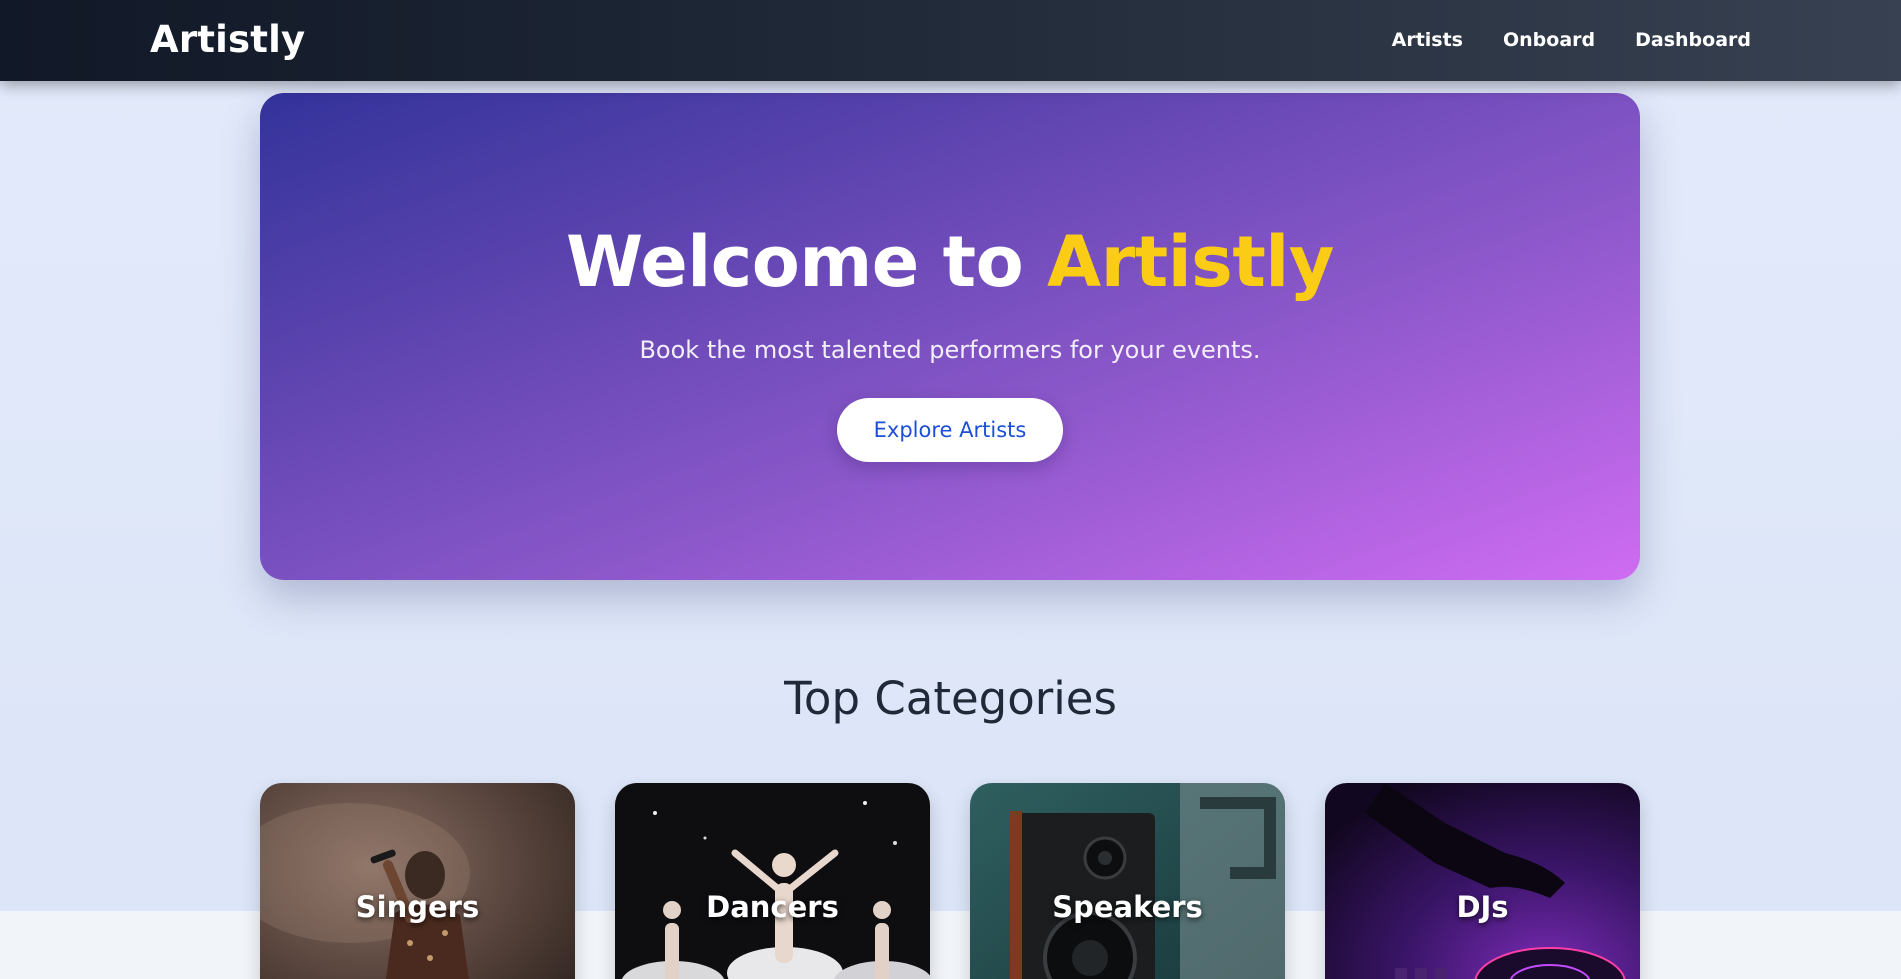  What do you see at coordinates (950, 698) in the screenshot?
I see `section-heading: Top Categories` at bounding box center [950, 698].